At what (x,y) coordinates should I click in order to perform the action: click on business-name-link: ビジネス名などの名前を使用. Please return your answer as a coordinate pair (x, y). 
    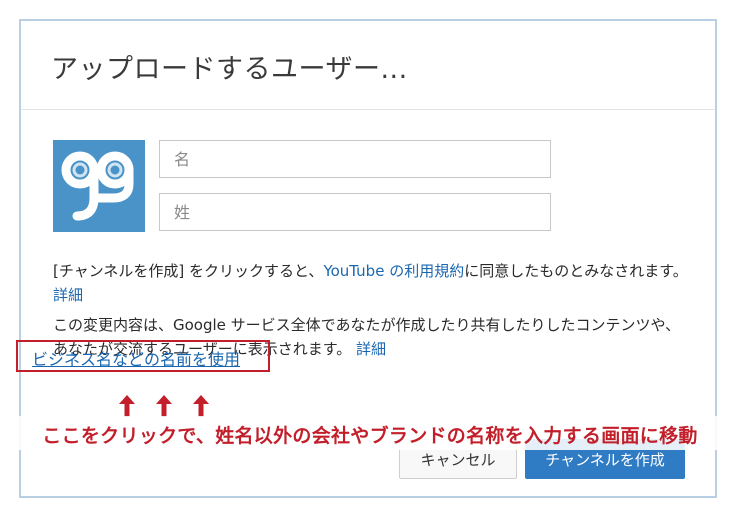
    Looking at the image, I should click on (136, 358).